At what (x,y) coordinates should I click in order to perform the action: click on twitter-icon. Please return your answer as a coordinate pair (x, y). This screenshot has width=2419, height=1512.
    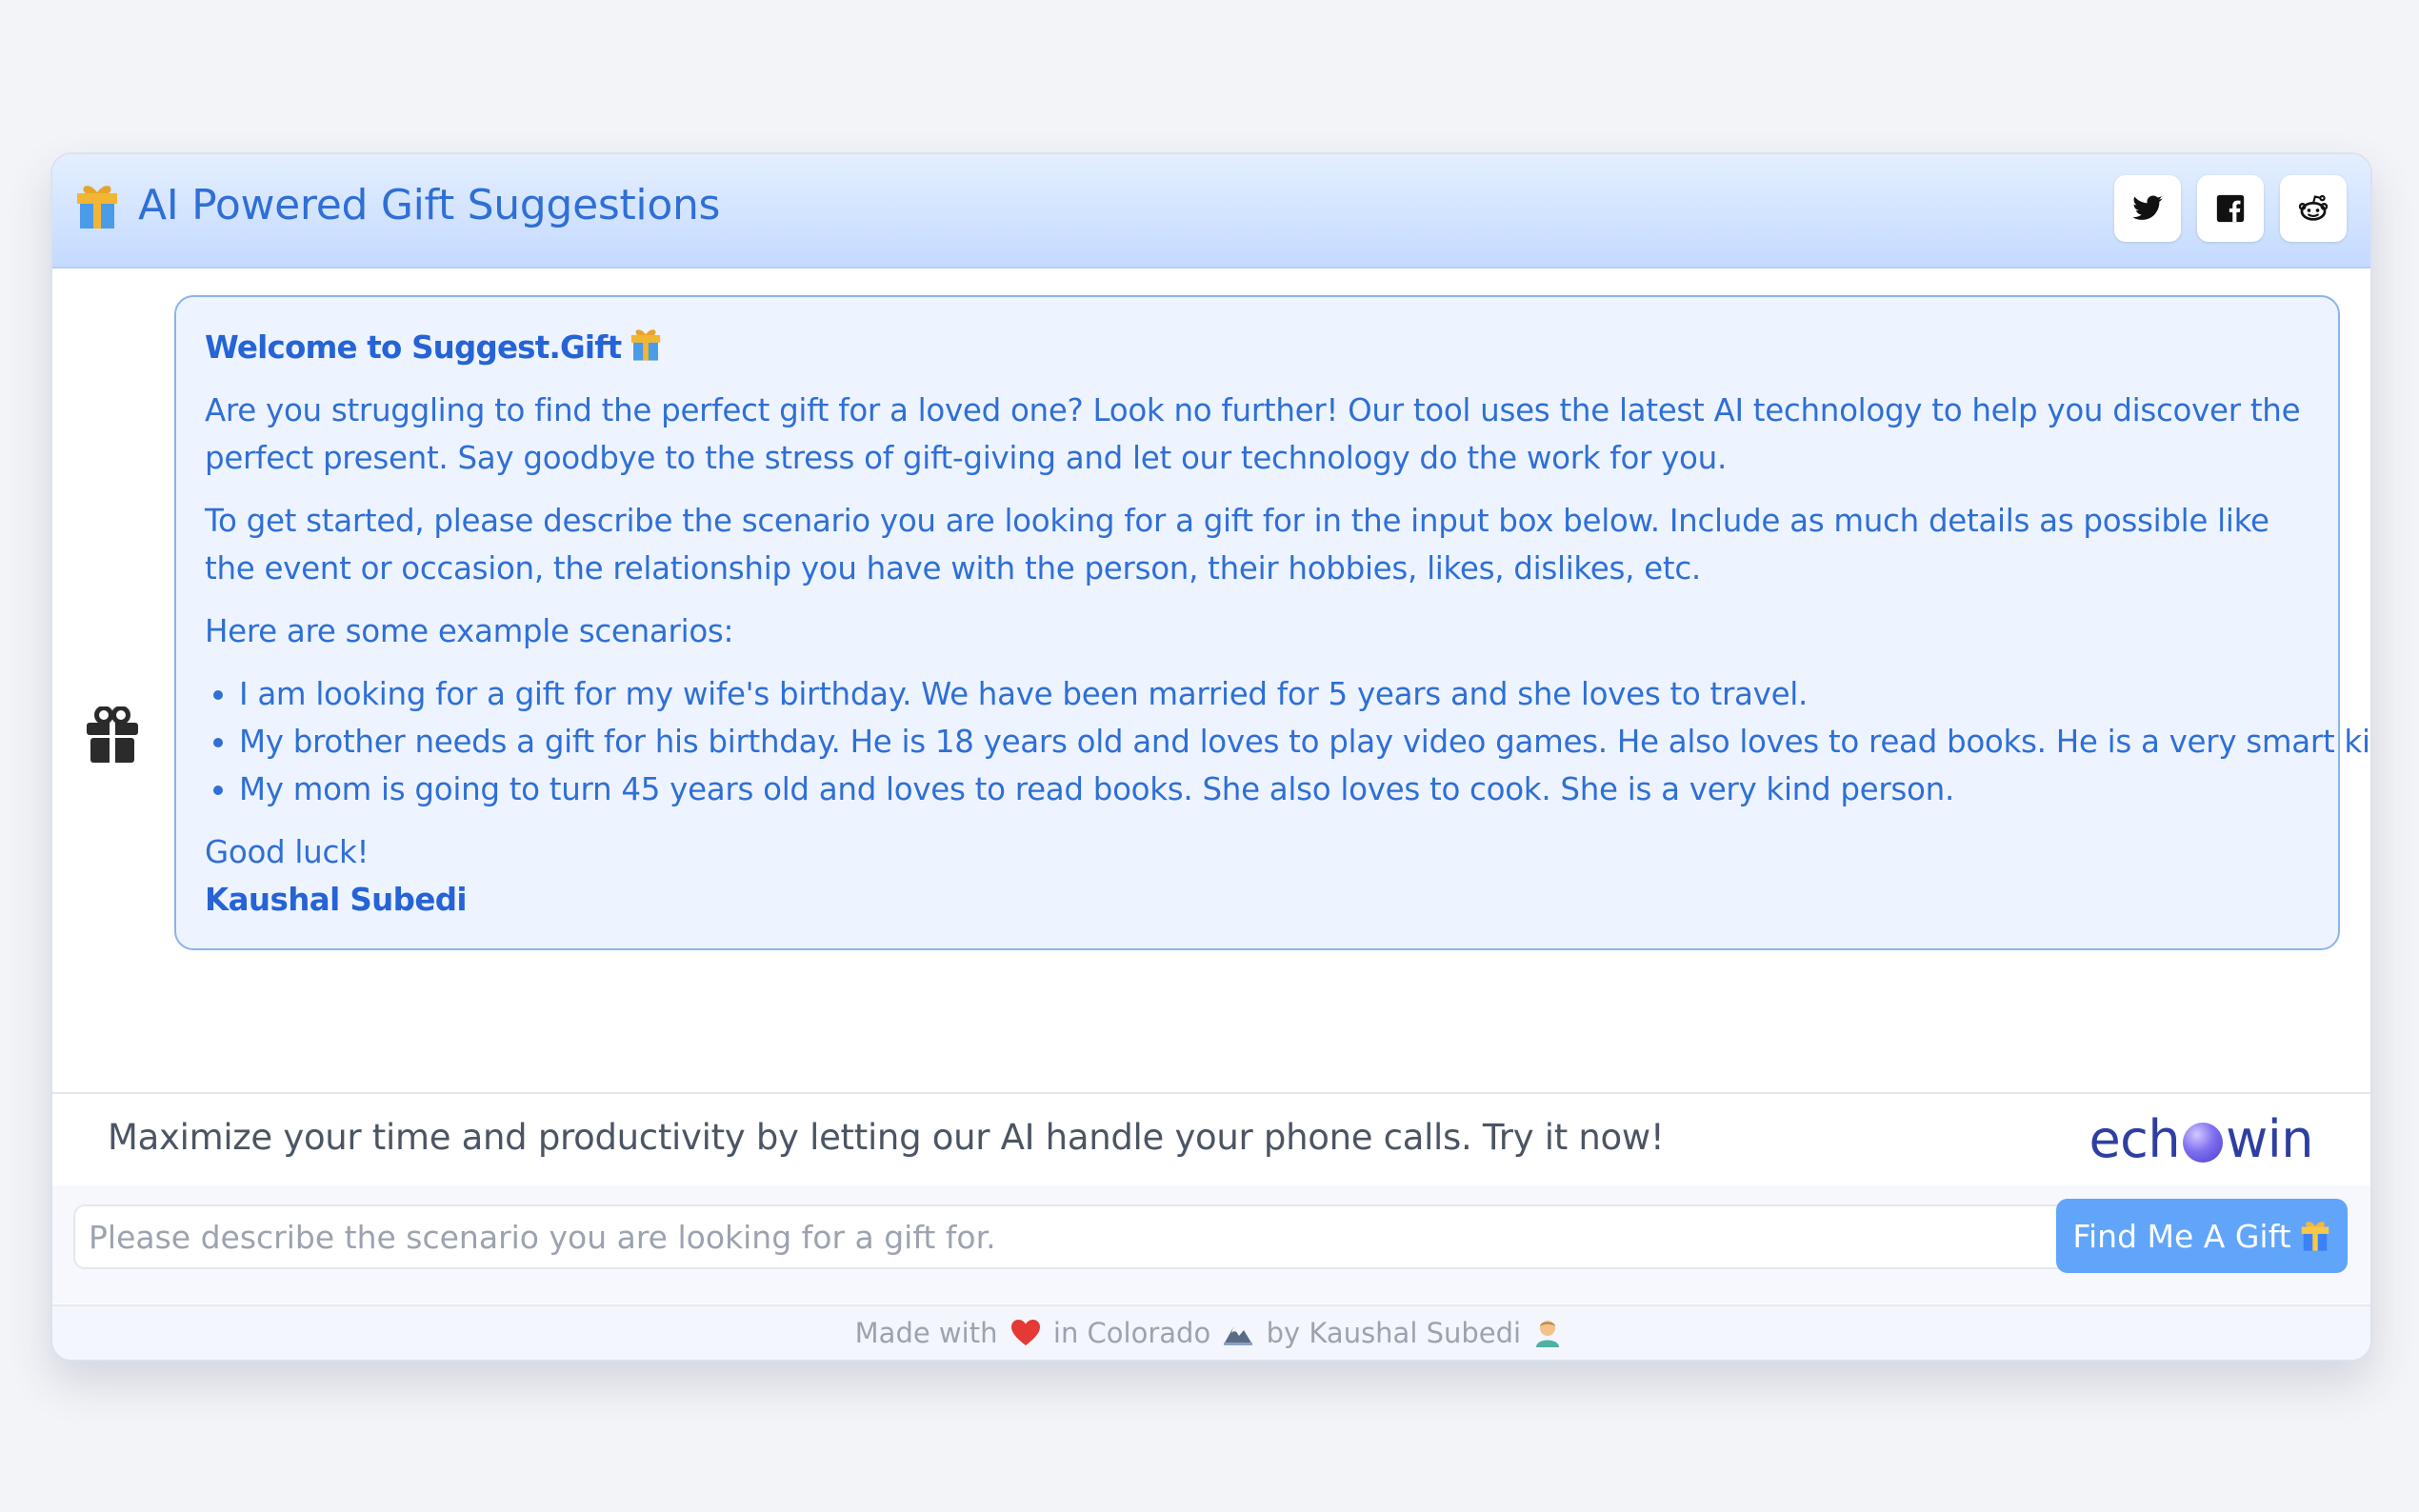
    Looking at the image, I should click on (2147, 207).